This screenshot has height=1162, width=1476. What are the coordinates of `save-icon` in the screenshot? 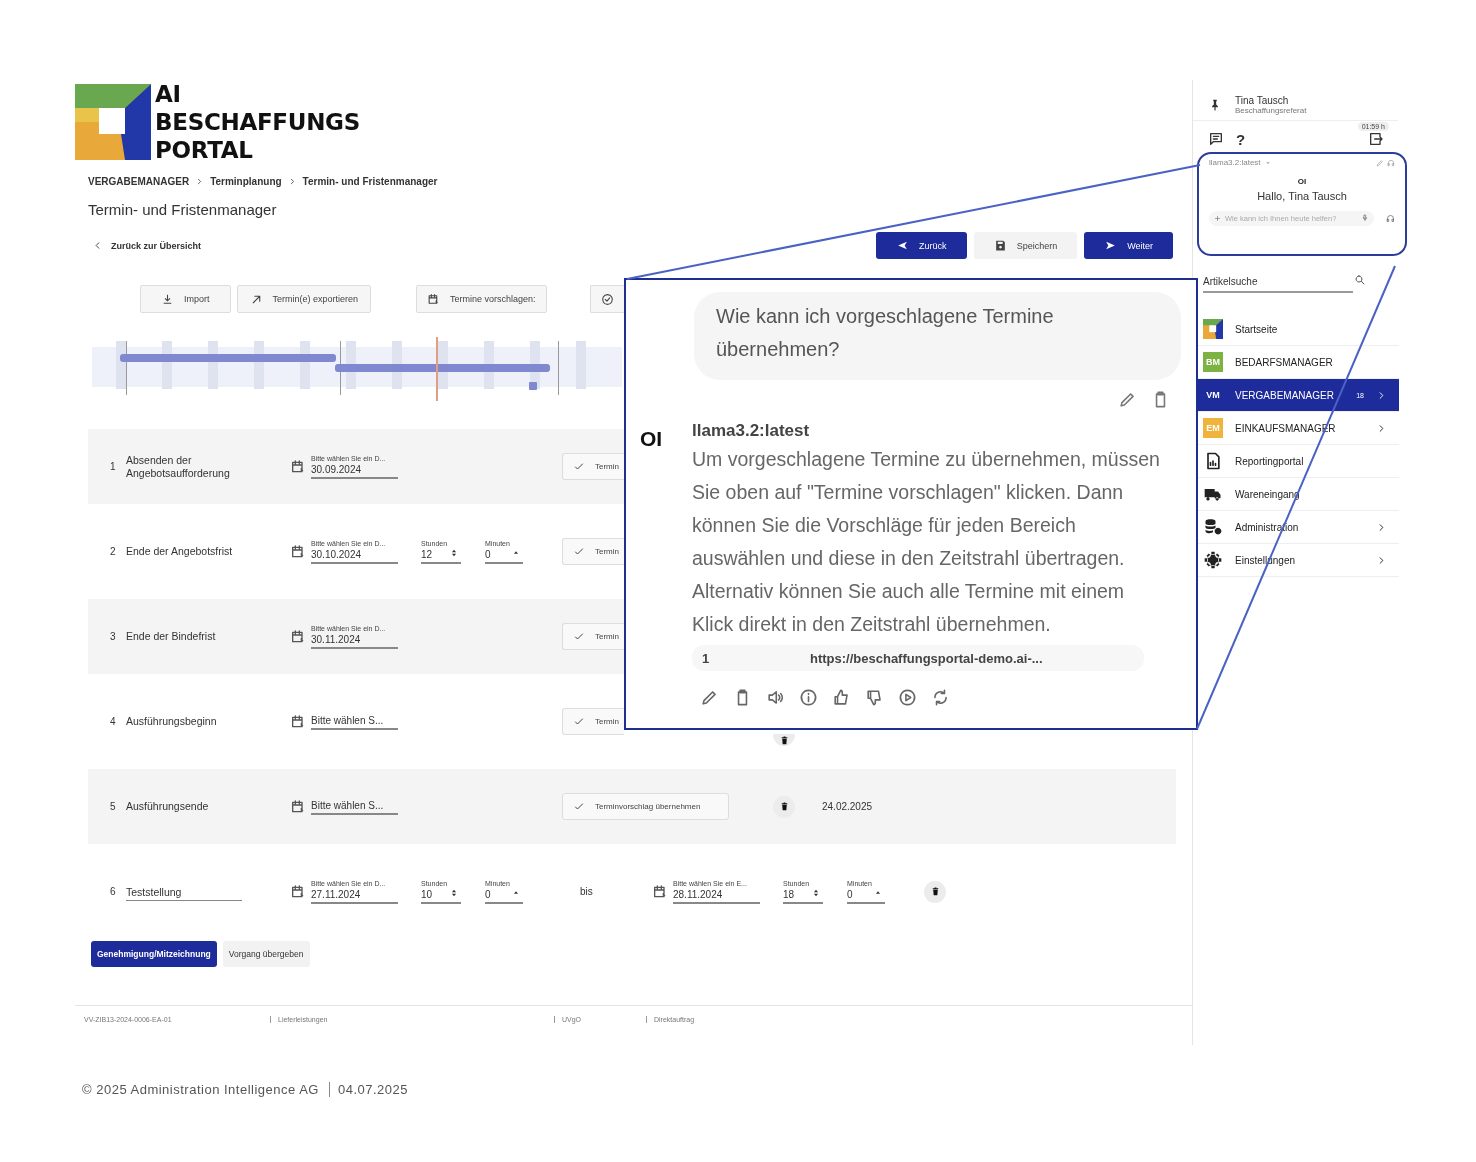 It's located at (1000, 245).